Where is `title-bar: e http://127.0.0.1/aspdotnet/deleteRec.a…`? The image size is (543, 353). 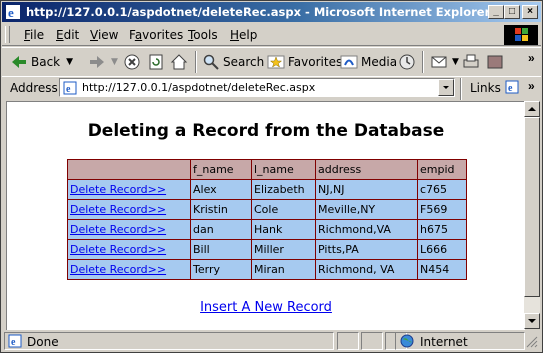
title-bar: e http://127.0.0.1/aspdotnet/deleteRec.a… is located at coordinates (271, 12).